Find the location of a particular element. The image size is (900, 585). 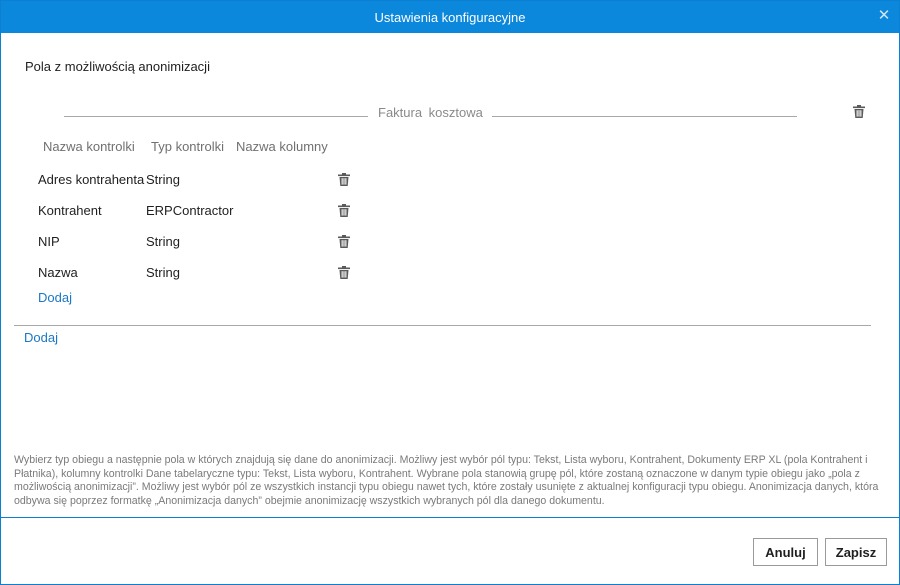

group-divider-left is located at coordinates (216, 116).